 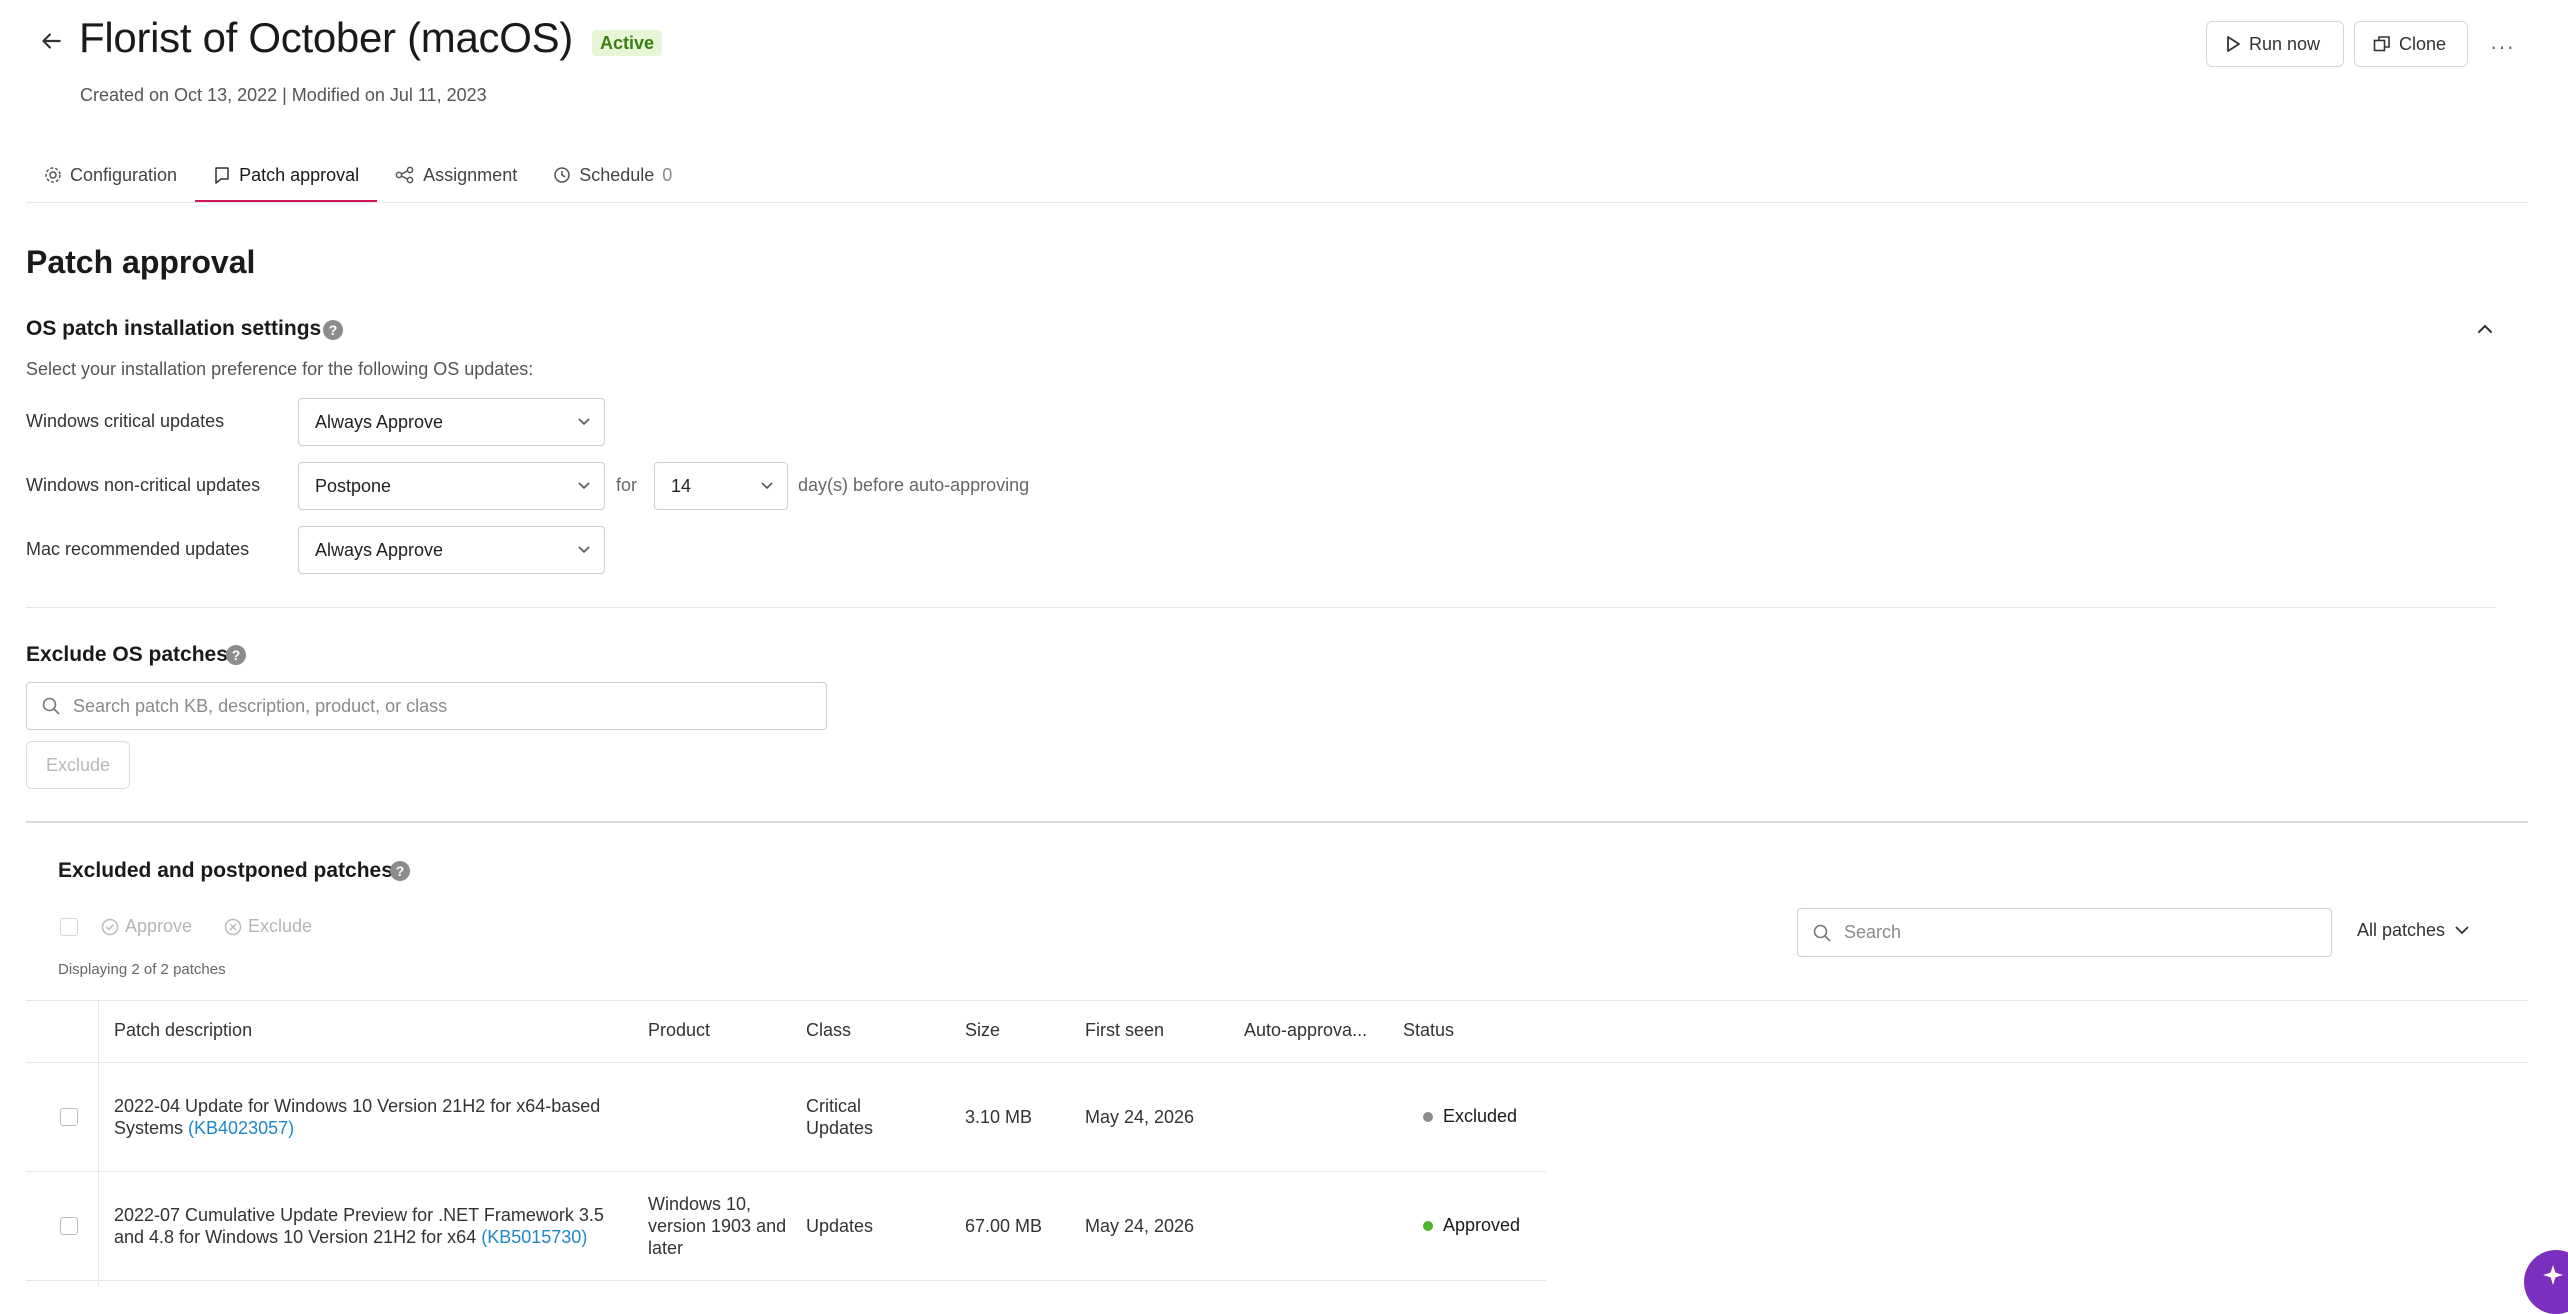 What do you see at coordinates (627, 485) in the screenshot?
I see `for-label: for` at bounding box center [627, 485].